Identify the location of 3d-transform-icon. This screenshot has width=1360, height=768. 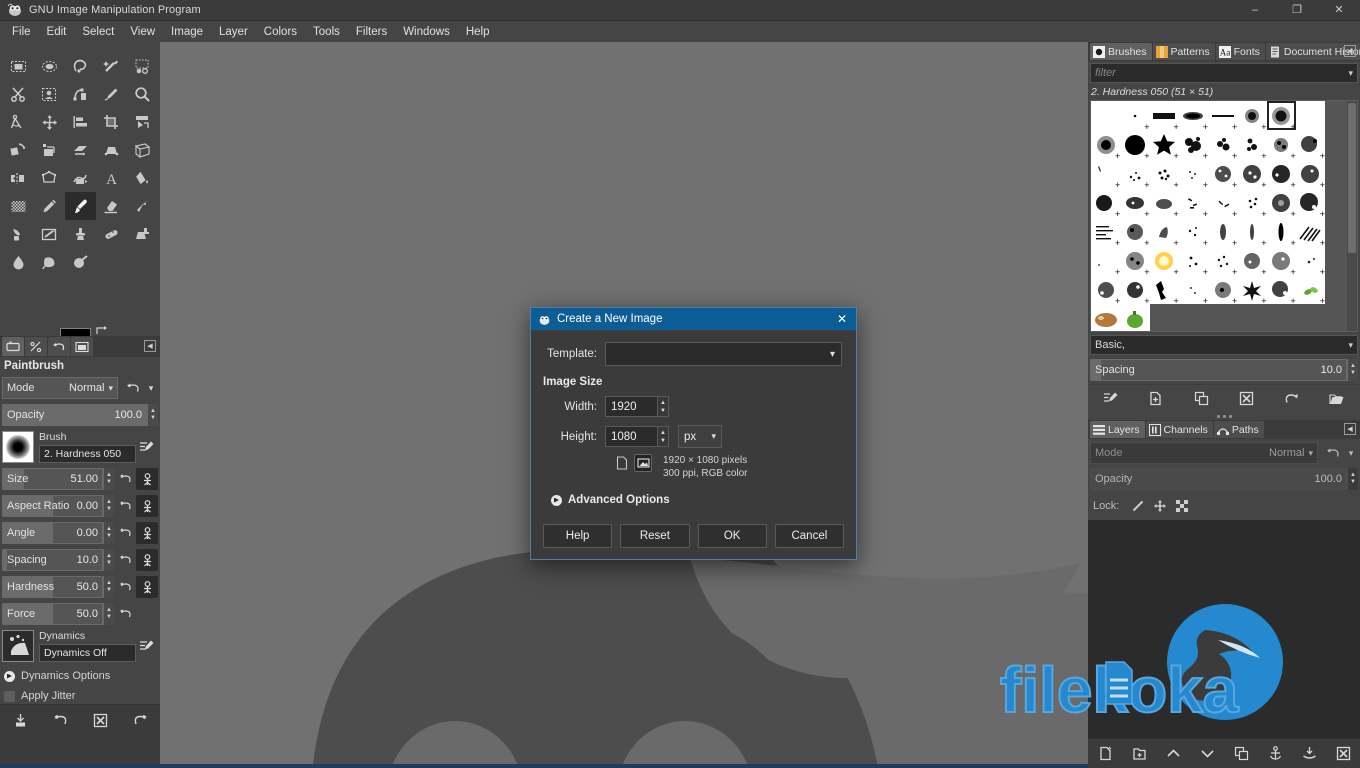
(142, 150).